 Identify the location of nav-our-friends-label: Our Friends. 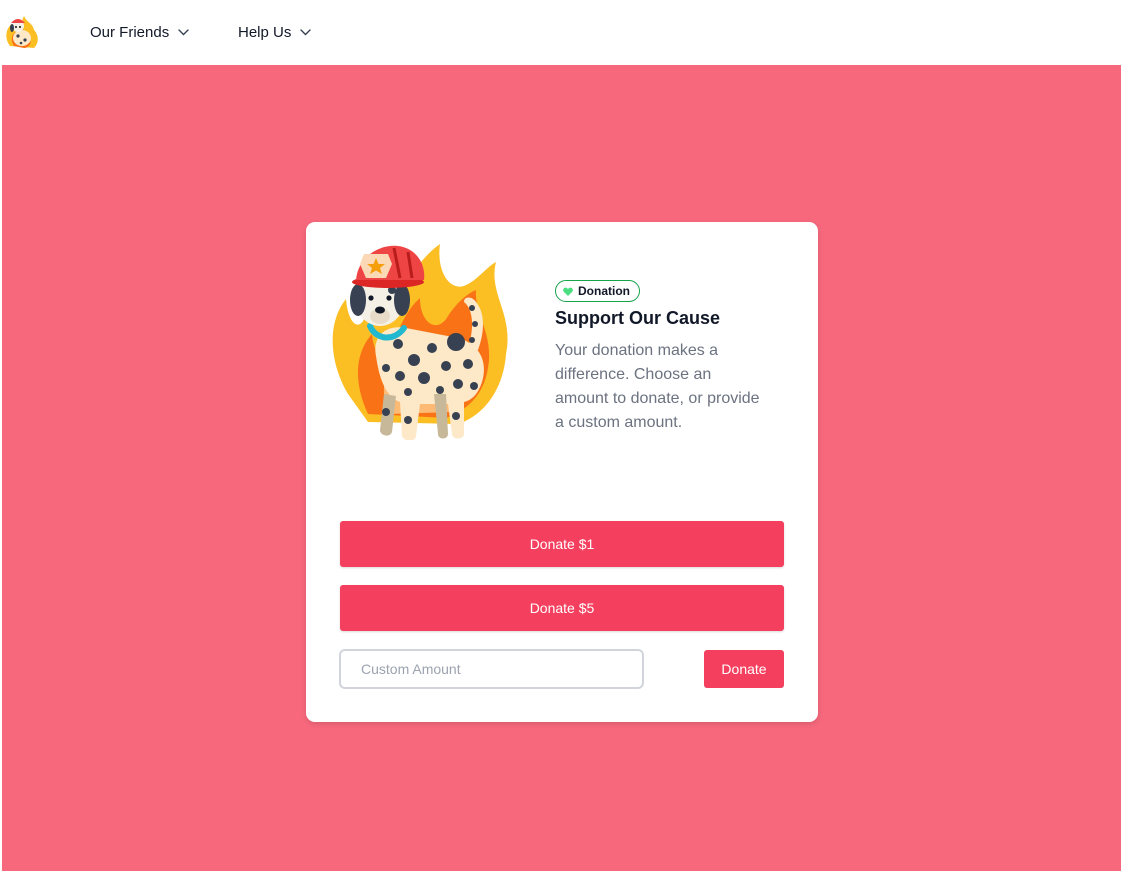
(130, 32).